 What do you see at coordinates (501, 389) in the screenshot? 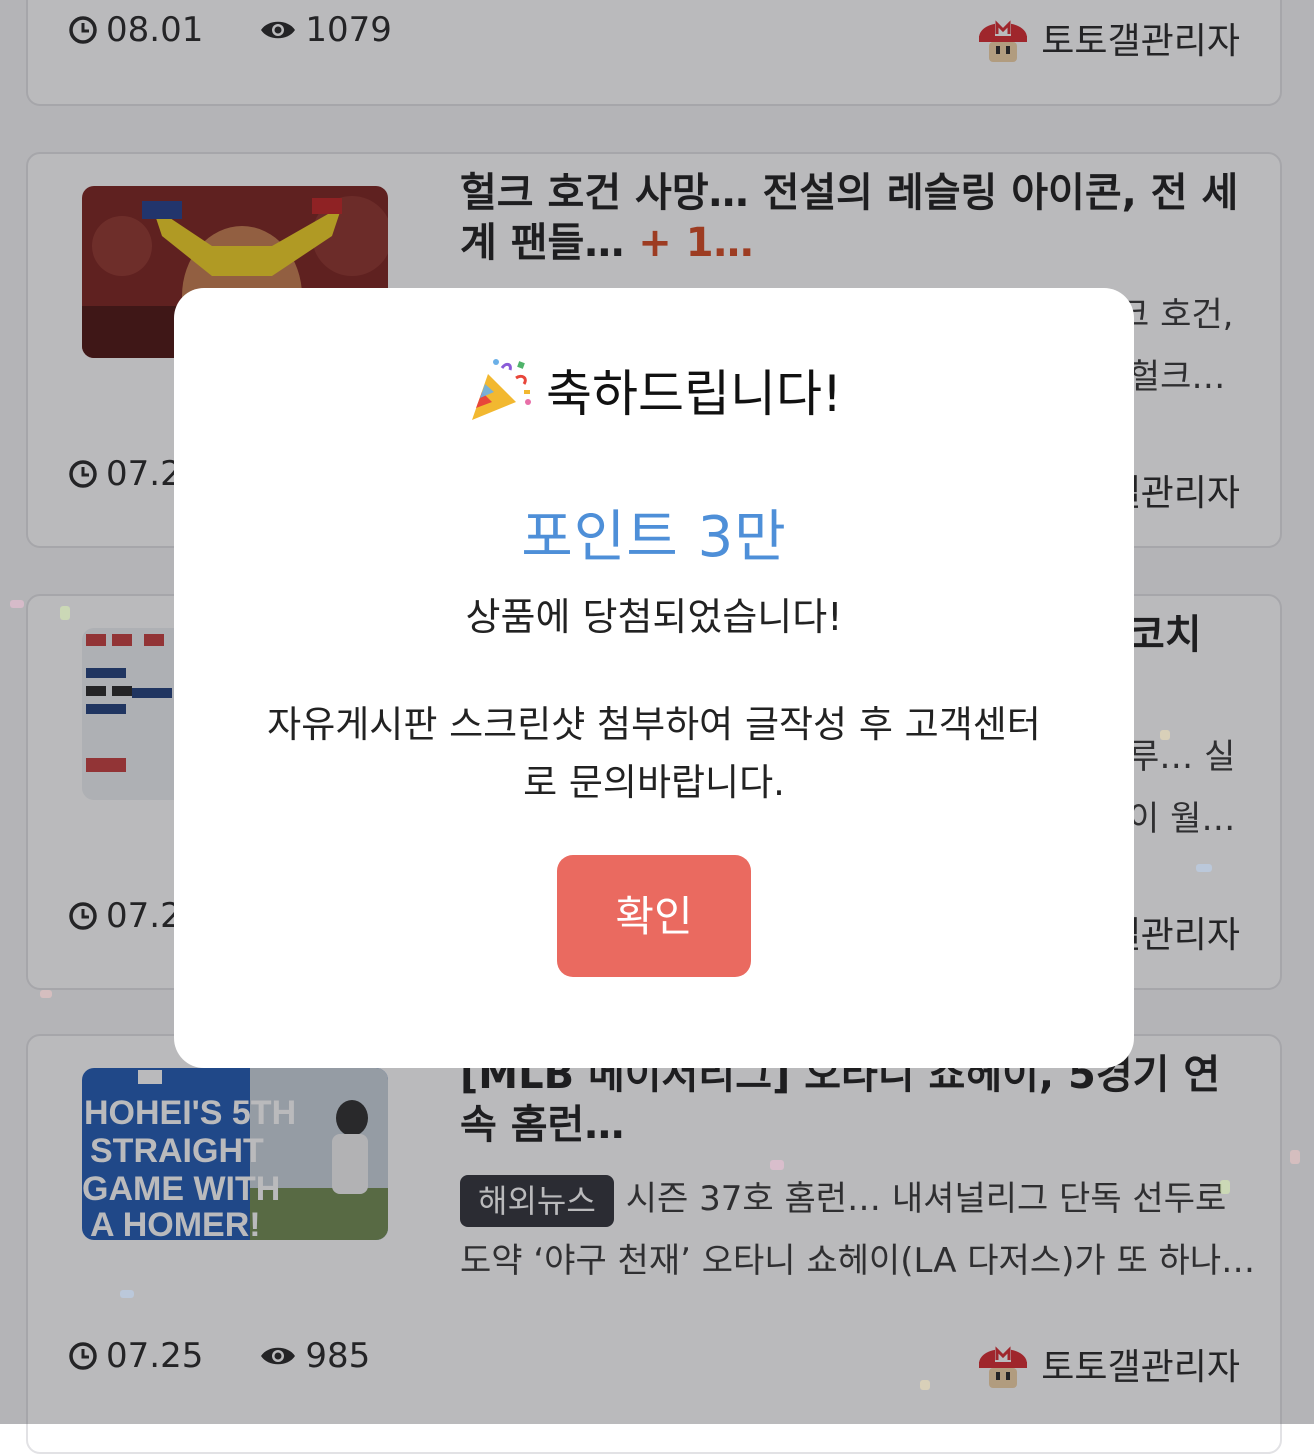
I see `party-popper-icon` at bounding box center [501, 389].